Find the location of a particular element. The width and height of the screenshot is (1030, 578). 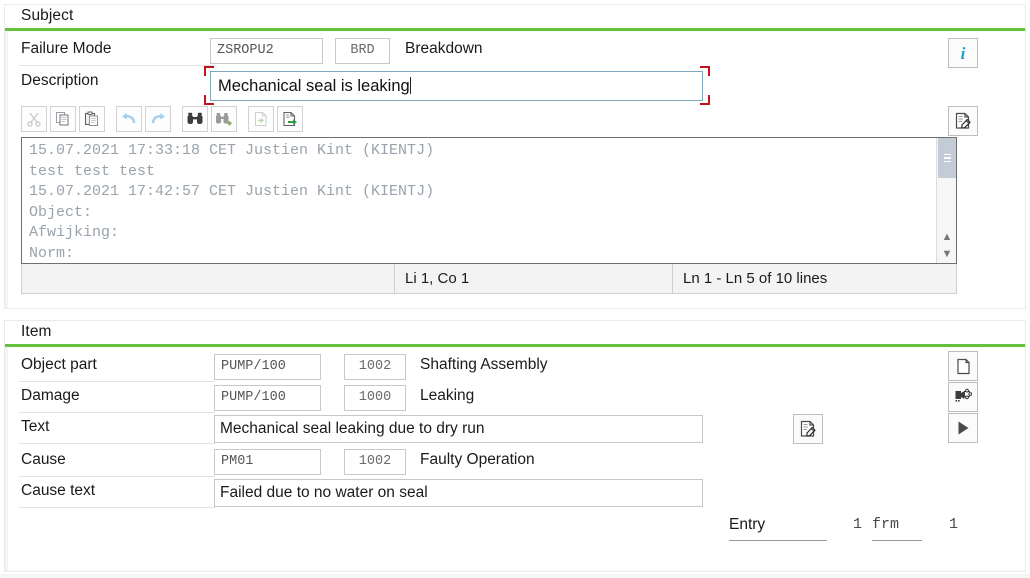

scroll-up-arrow: ▲ is located at coordinates (946, 236).